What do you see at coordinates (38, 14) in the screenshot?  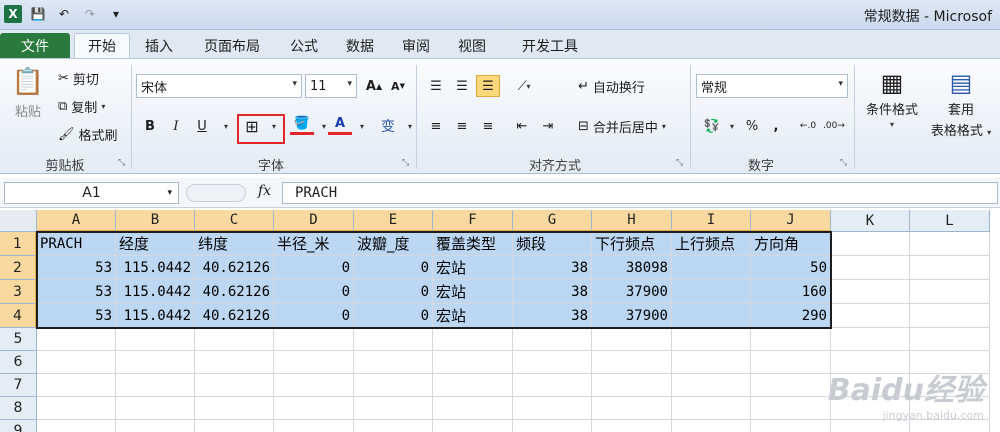 I see `save-icon: 💾` at bounding box center [38, 14].